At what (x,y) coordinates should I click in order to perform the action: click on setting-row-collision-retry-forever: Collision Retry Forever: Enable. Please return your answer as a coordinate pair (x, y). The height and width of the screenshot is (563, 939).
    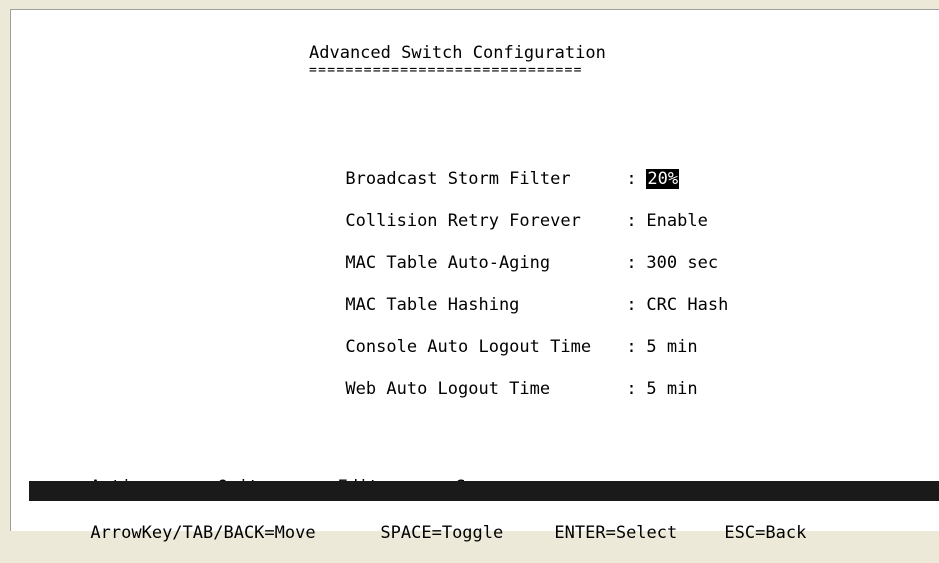
    Looking at the image, I should click on (495, 211).